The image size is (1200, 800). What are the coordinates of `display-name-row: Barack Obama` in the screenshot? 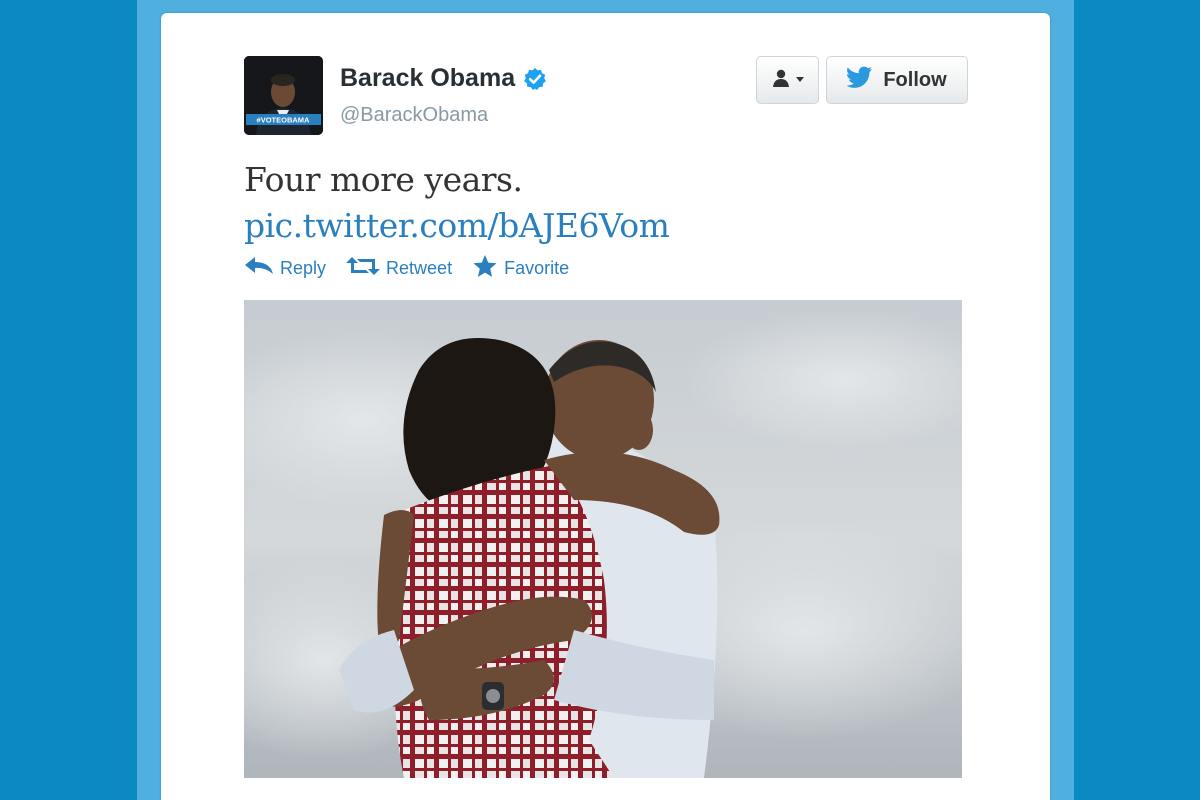 It's located at (443, 78).